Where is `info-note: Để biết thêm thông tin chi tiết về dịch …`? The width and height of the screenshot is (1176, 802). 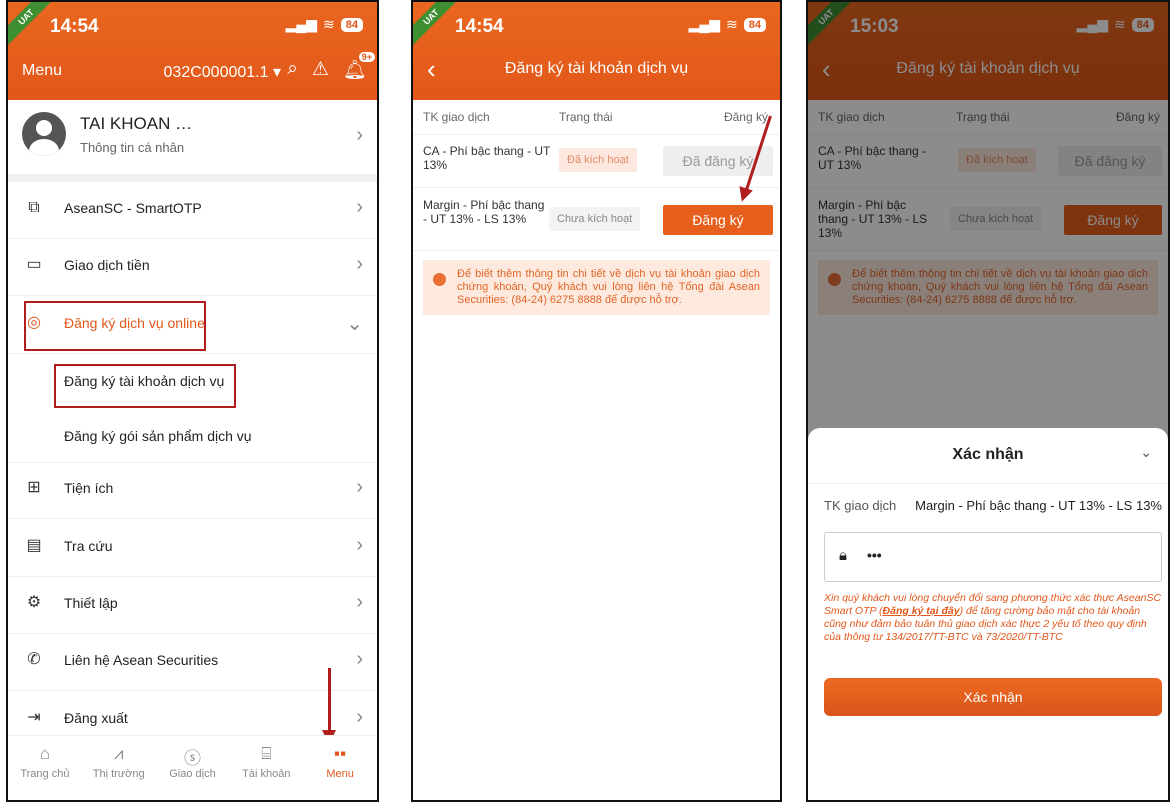 info-note: Để biết thêm thông tin chi tiết về dịch … is located at coordinates (596, 287).